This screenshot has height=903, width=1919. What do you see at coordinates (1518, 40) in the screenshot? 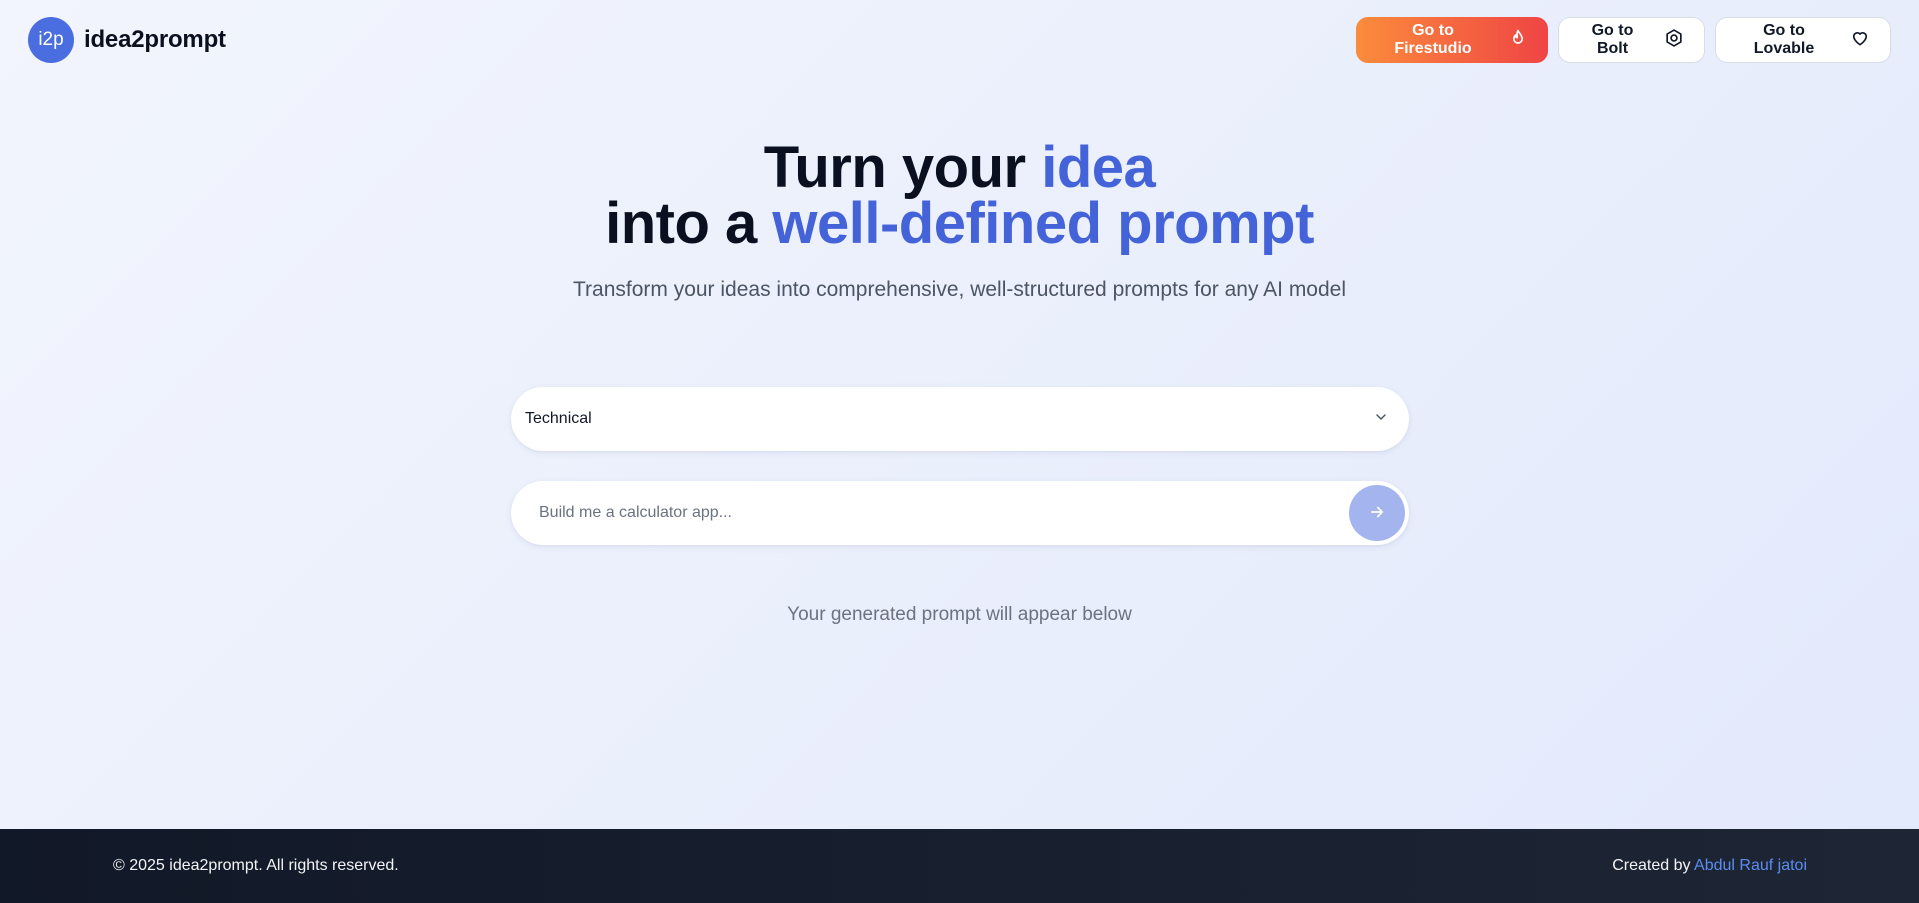
I see `flame-icon` at bounding box center [1518, 40].